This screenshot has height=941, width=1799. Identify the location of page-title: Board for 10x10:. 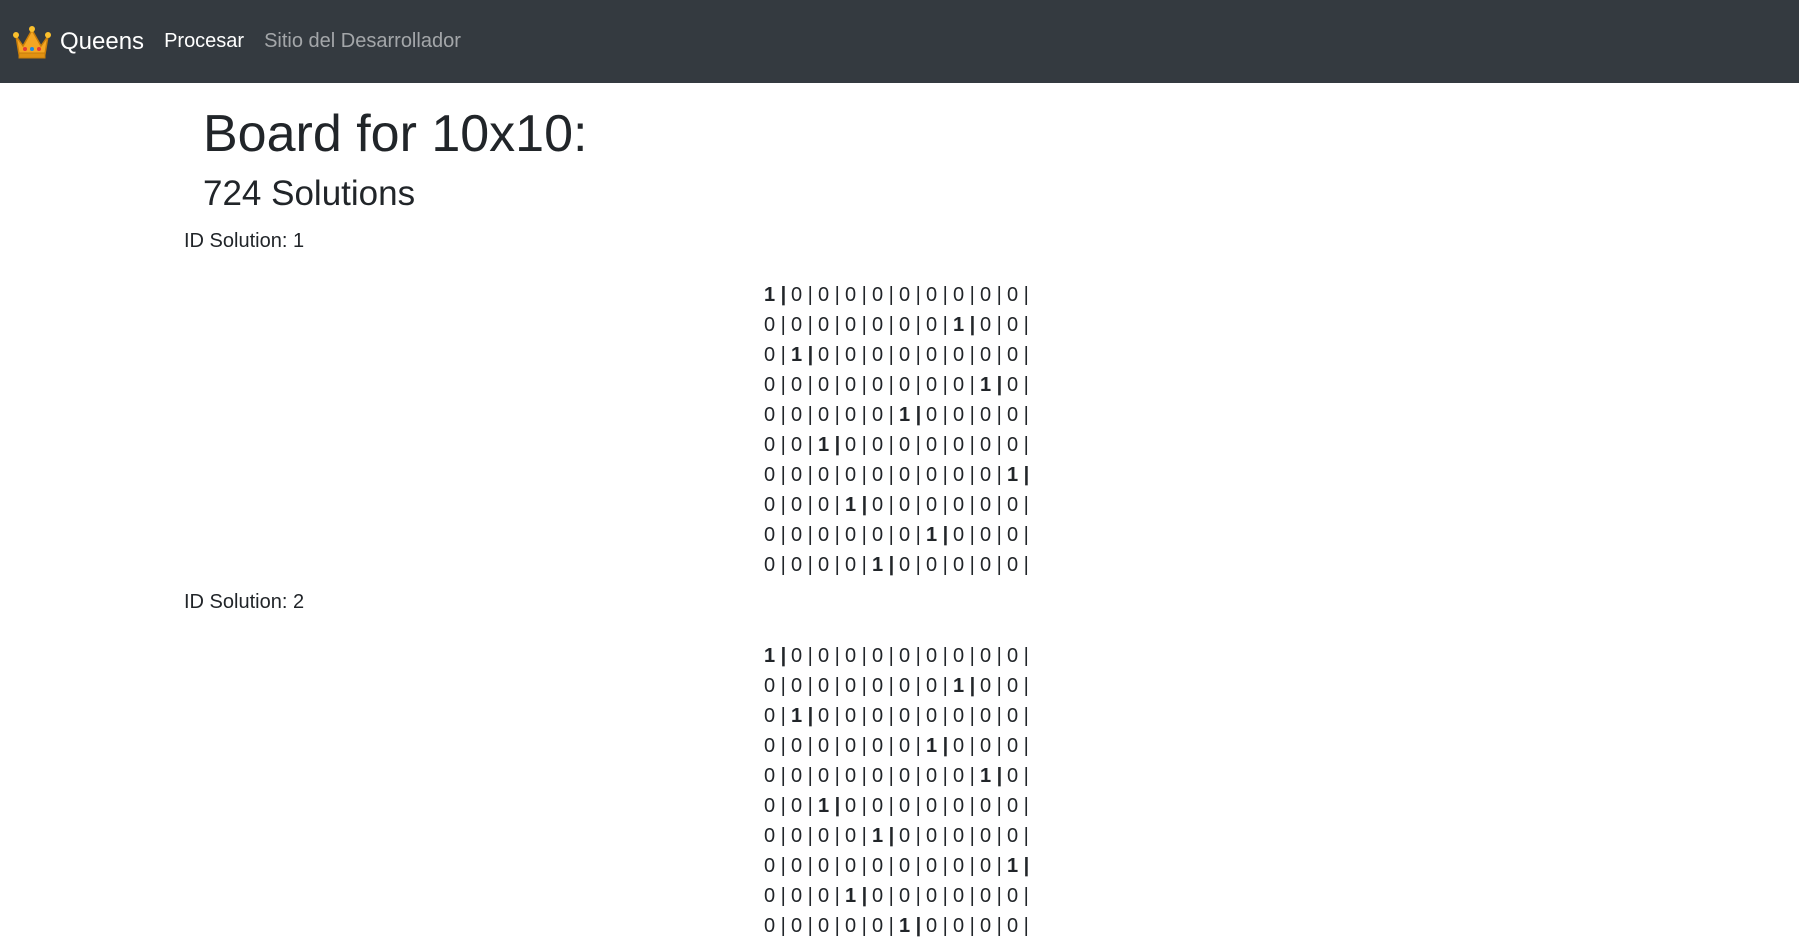
(395, 134).